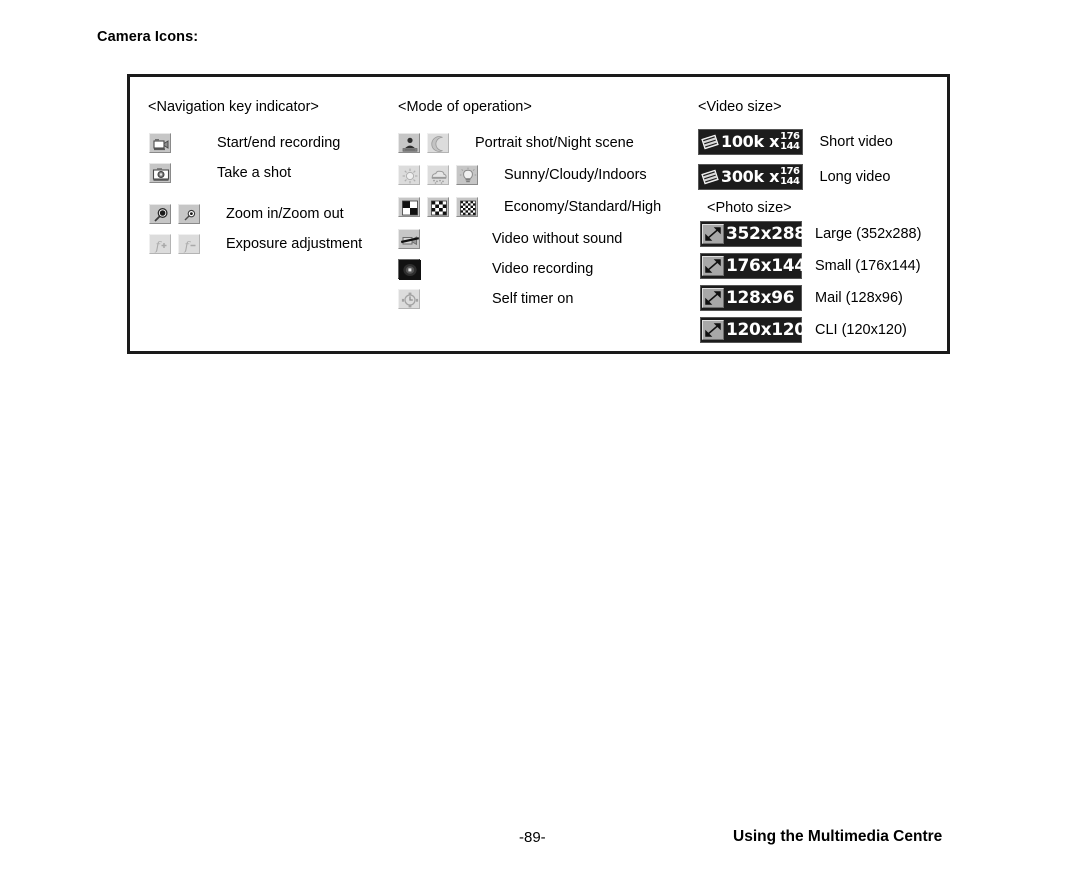  I want to click on photo-size-badge-large: 352x288, so click(753, 234).